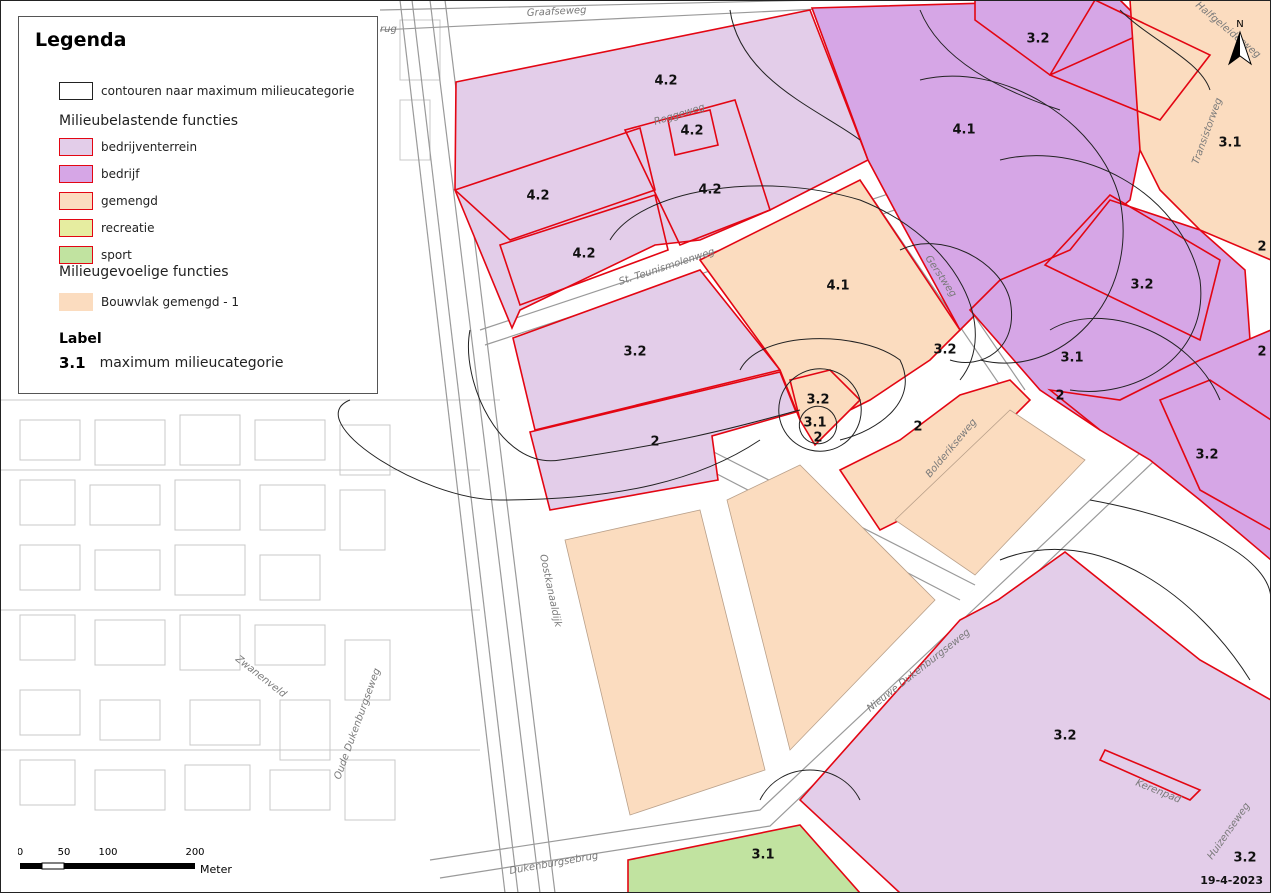 This screenshot has width=1271, height=893. Describe the element at coordinates (80, 339) in the screenshot. I see `legend-label-title: Label` at that location.